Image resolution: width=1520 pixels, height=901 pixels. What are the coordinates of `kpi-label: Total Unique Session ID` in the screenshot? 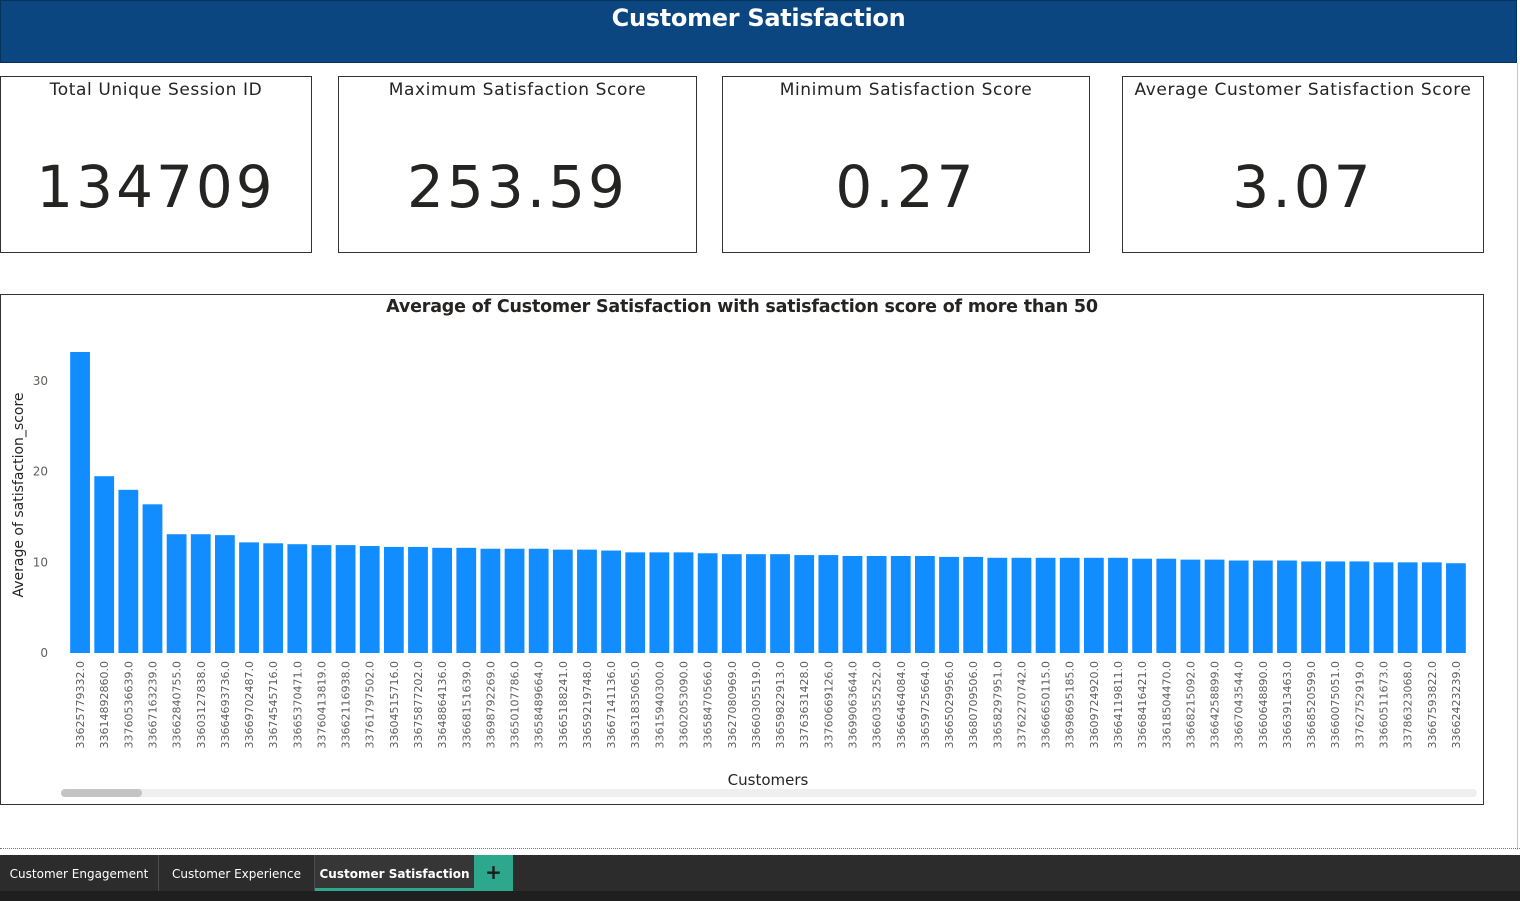 It's located at (156, 90).